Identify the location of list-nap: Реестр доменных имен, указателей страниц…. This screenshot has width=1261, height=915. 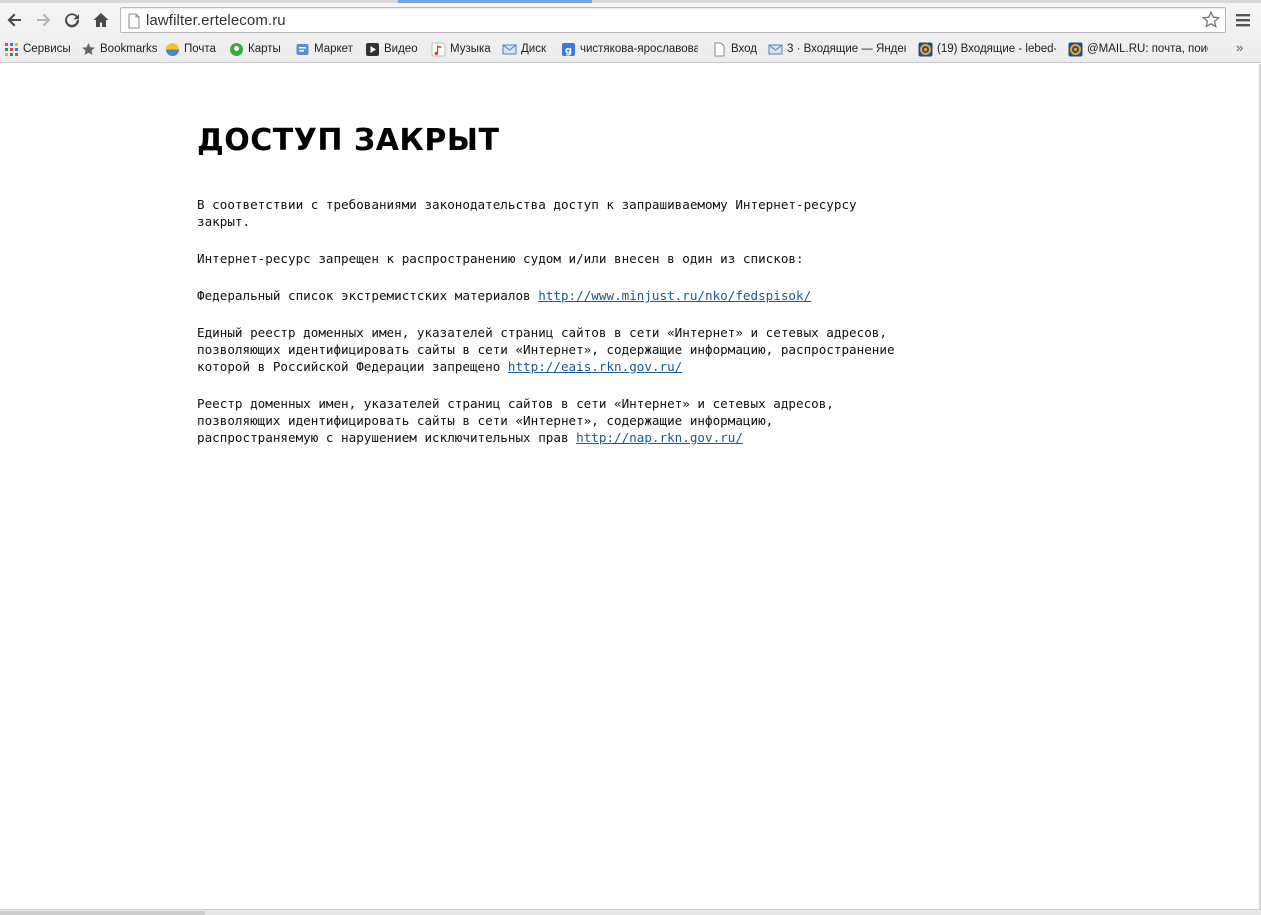
(515, 420).